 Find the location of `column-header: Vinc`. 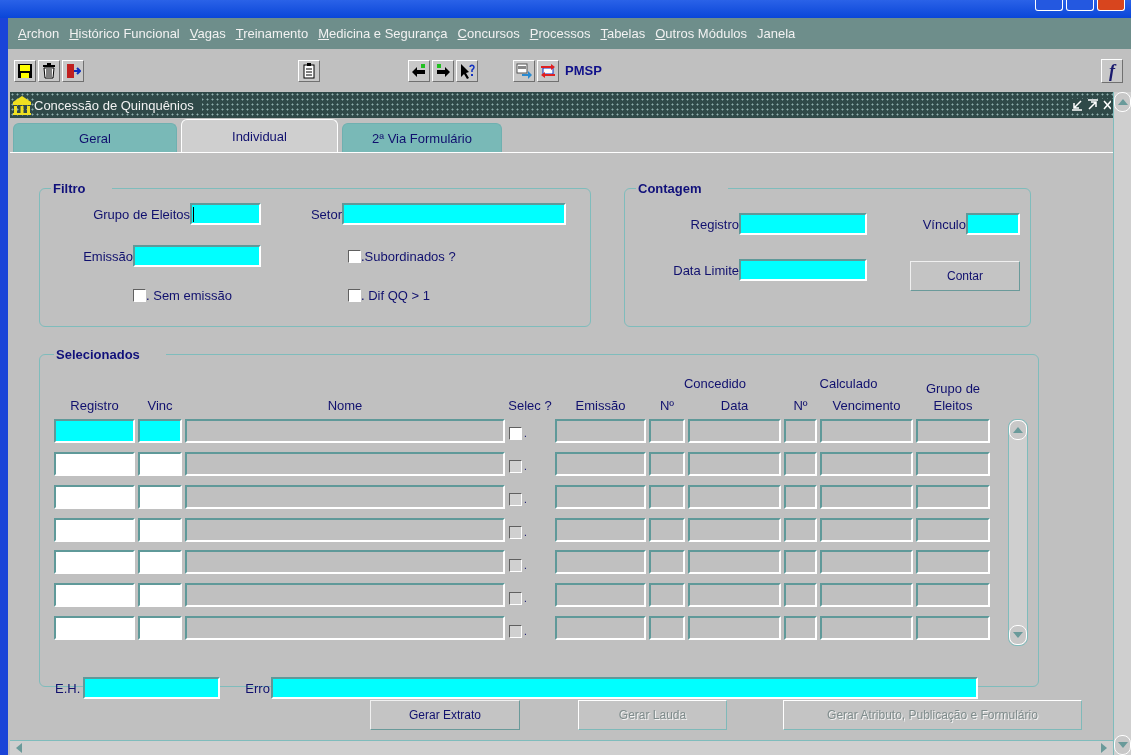

column-header: Vinc is located at coordinates (160, 406).